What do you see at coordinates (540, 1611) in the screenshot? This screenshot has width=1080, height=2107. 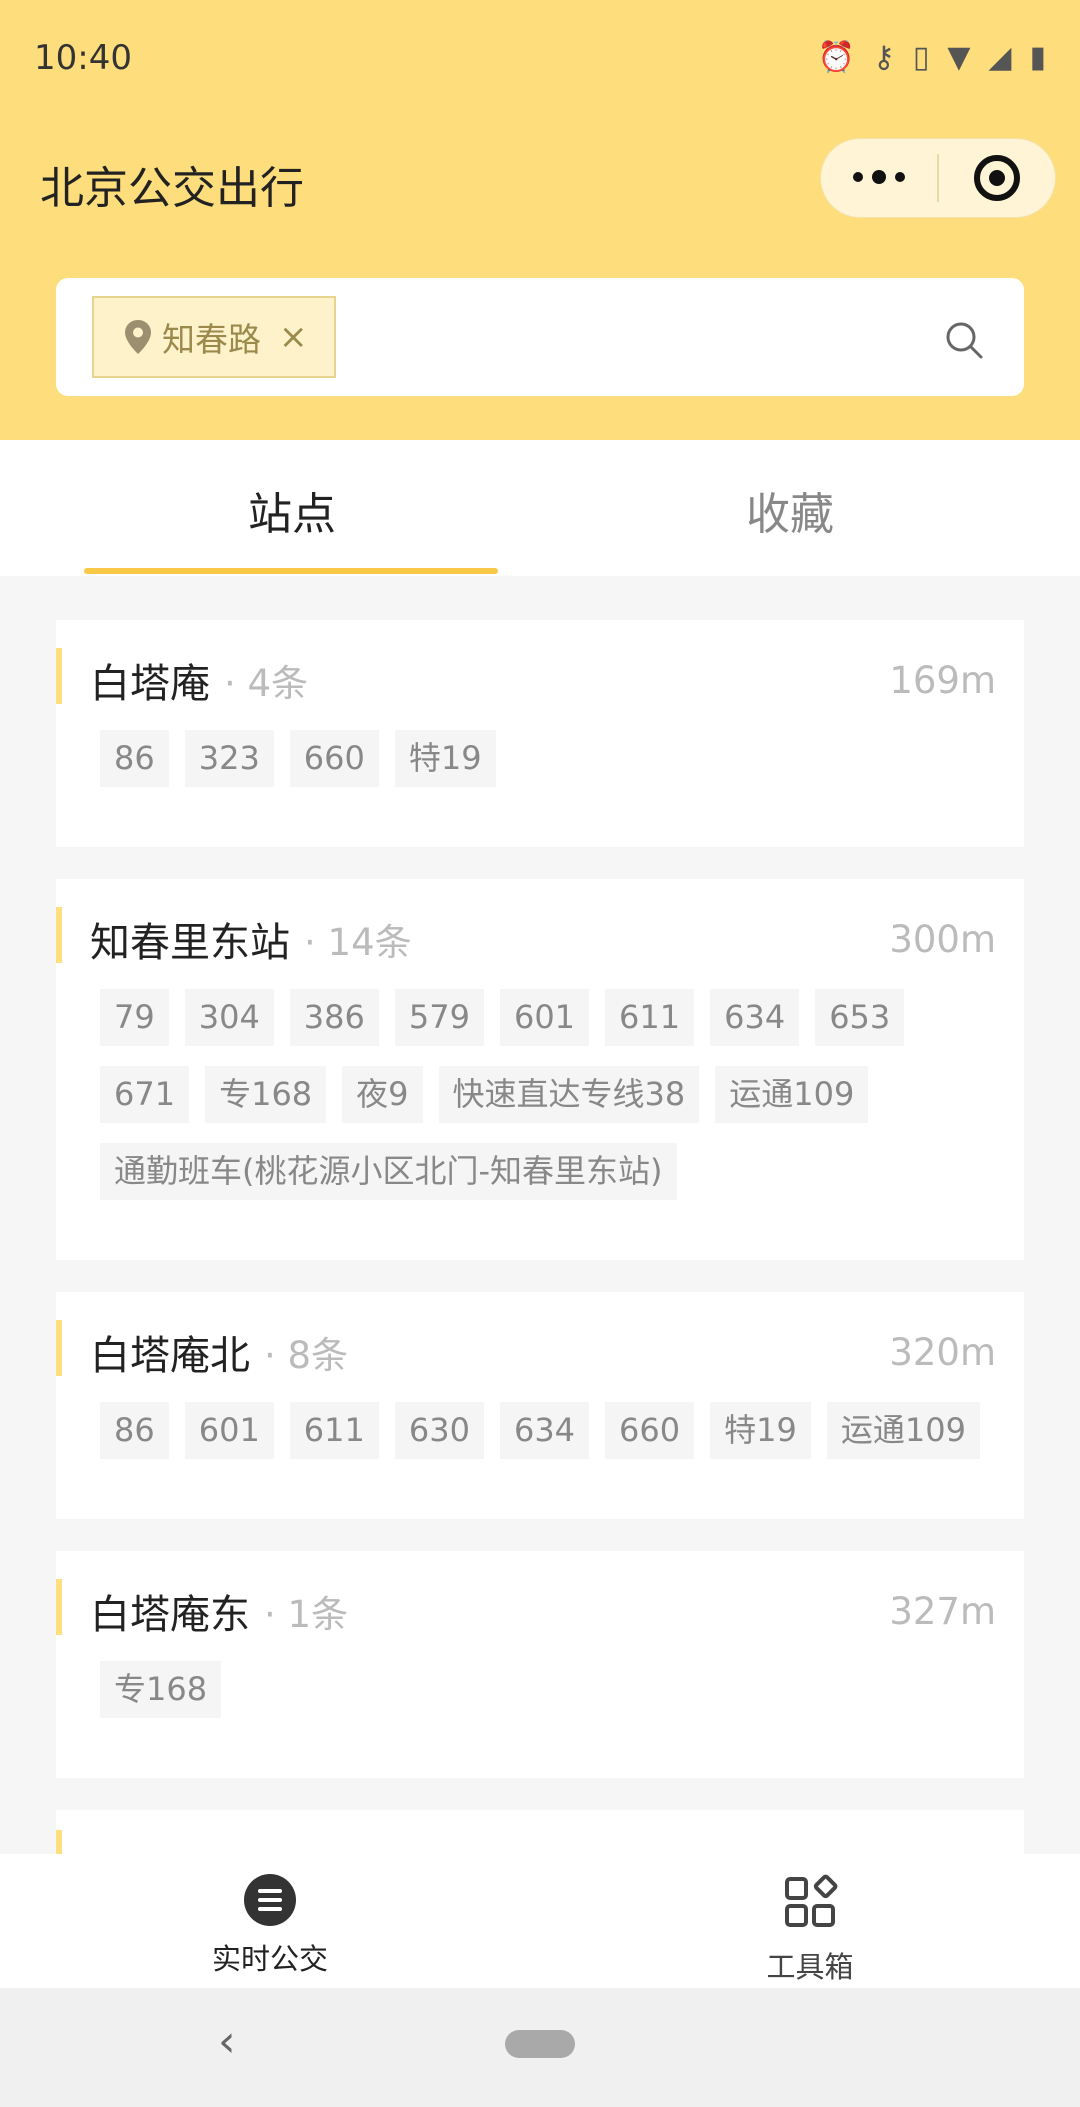 I see `station-header: 白塔庵东 · 1条 327m` at bounding box center [540, 1611].